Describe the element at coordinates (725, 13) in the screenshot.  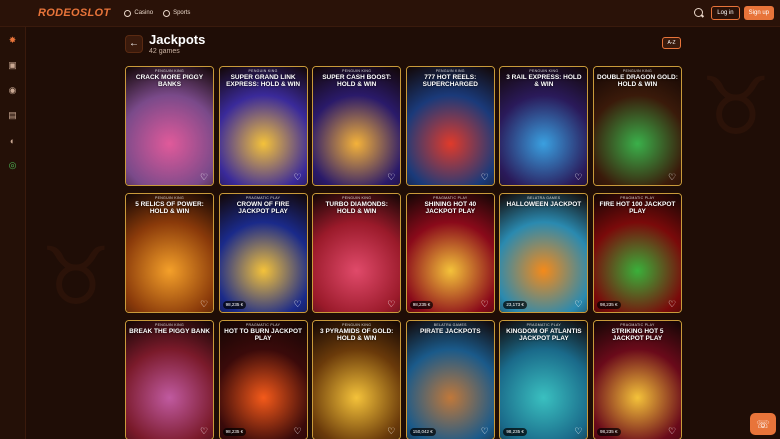
I see `login-button: Log in` at that location.